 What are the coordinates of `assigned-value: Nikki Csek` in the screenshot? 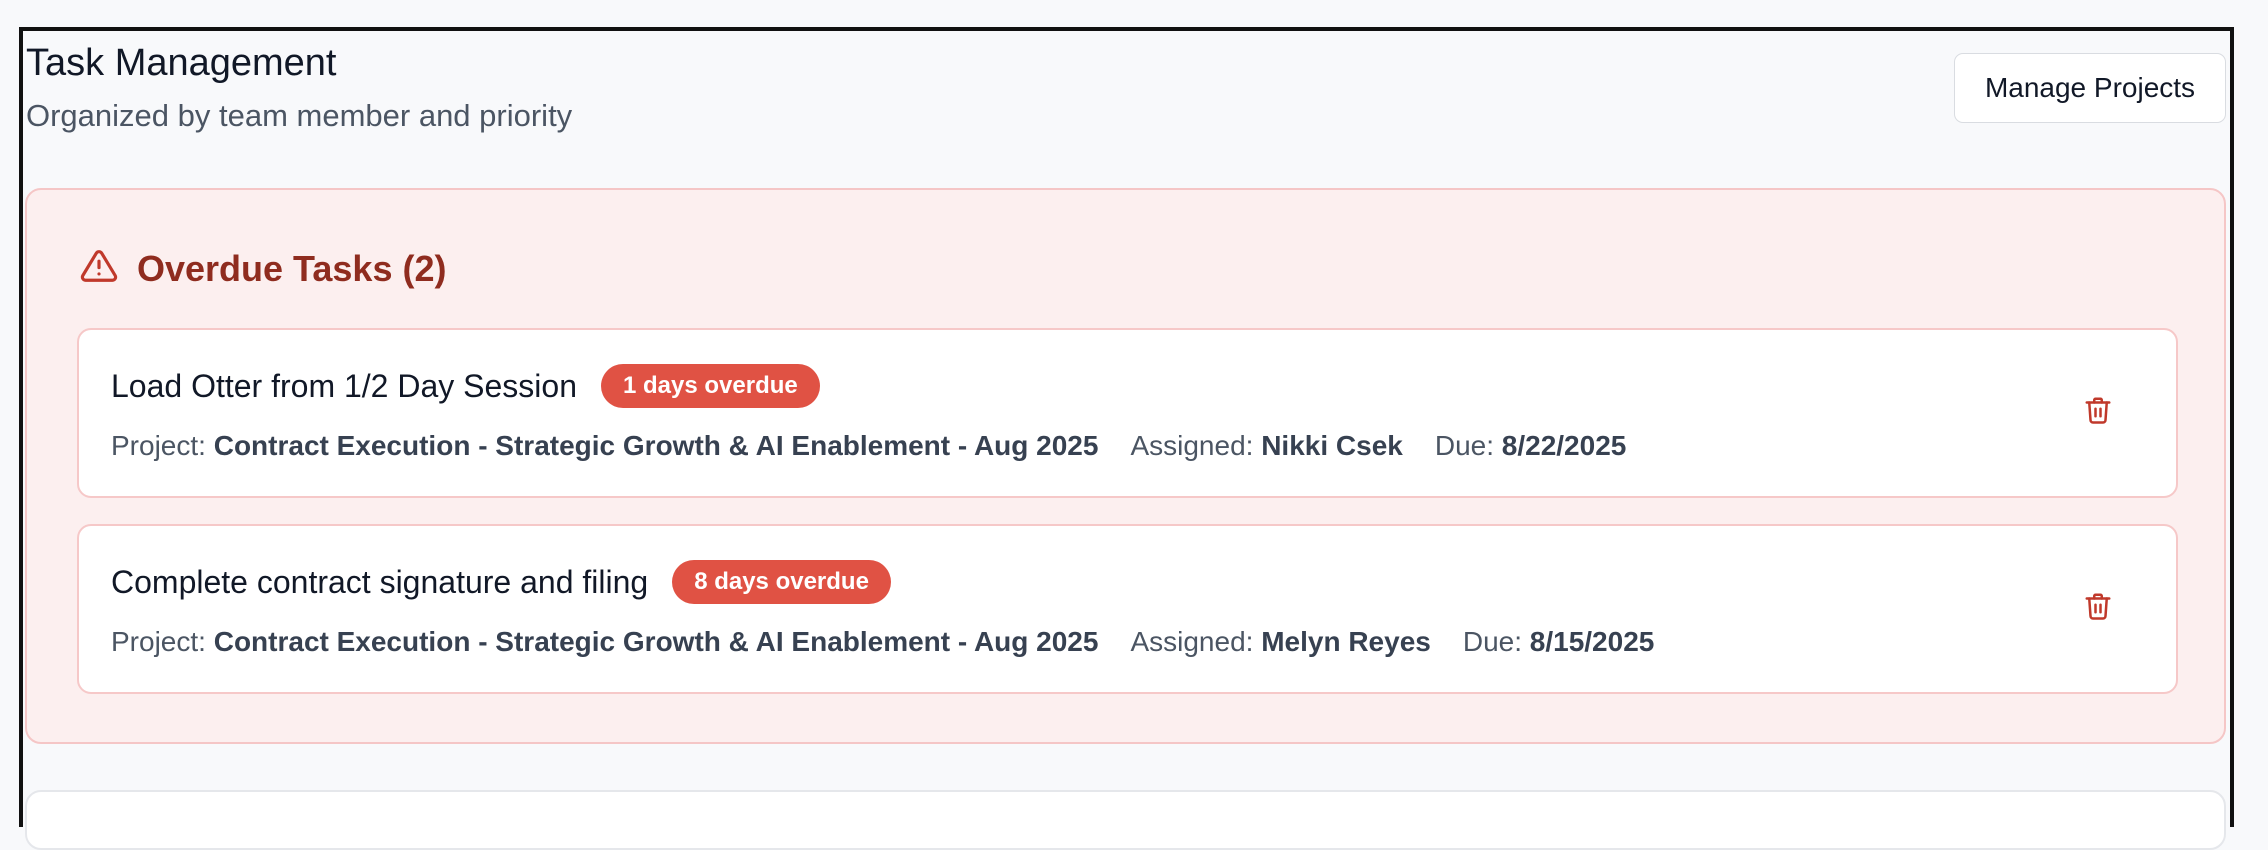 It's located at (1332, 445).